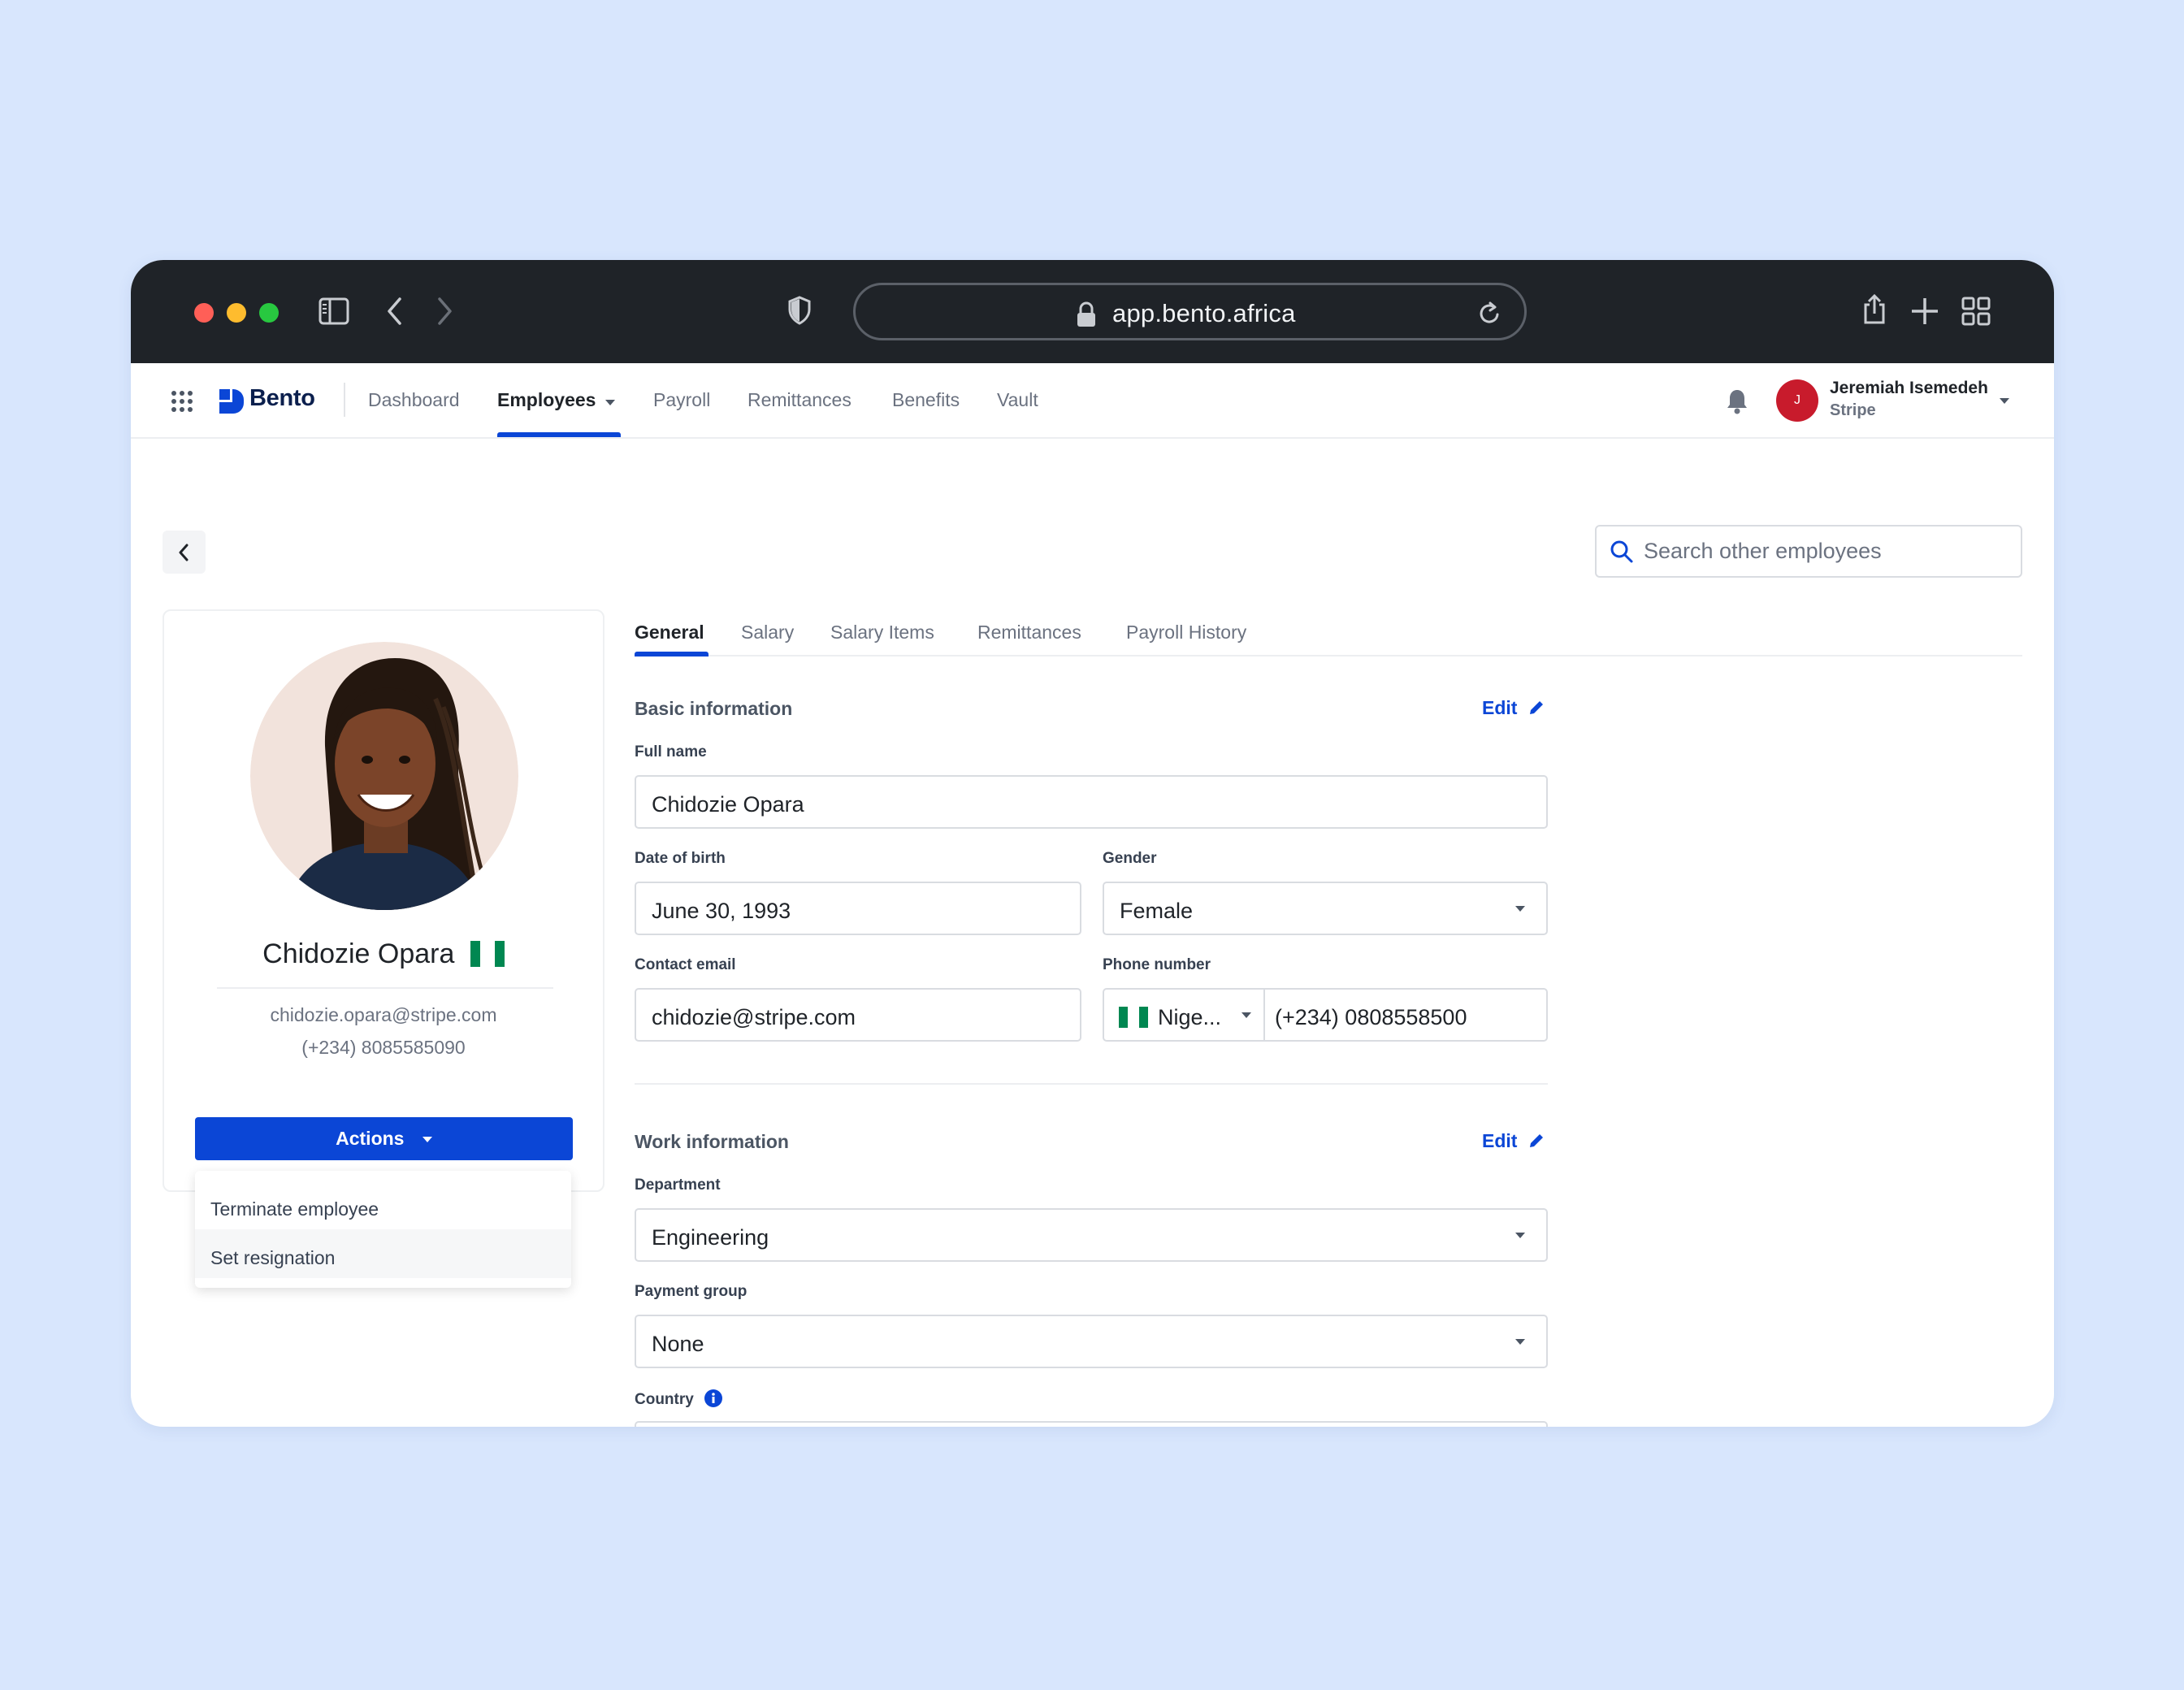 The height and width of the screenshot is (1690, 2184). What do you see at coordinates (669, 633) in the screenshot?
I see `tab-general: General` at bounding box center [669, 633].